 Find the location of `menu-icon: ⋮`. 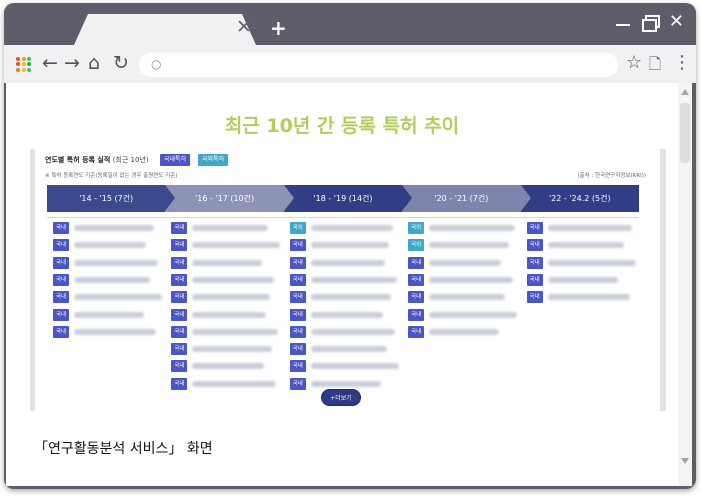

menu-icon: ⋮ is located at coordinates (682, 62).